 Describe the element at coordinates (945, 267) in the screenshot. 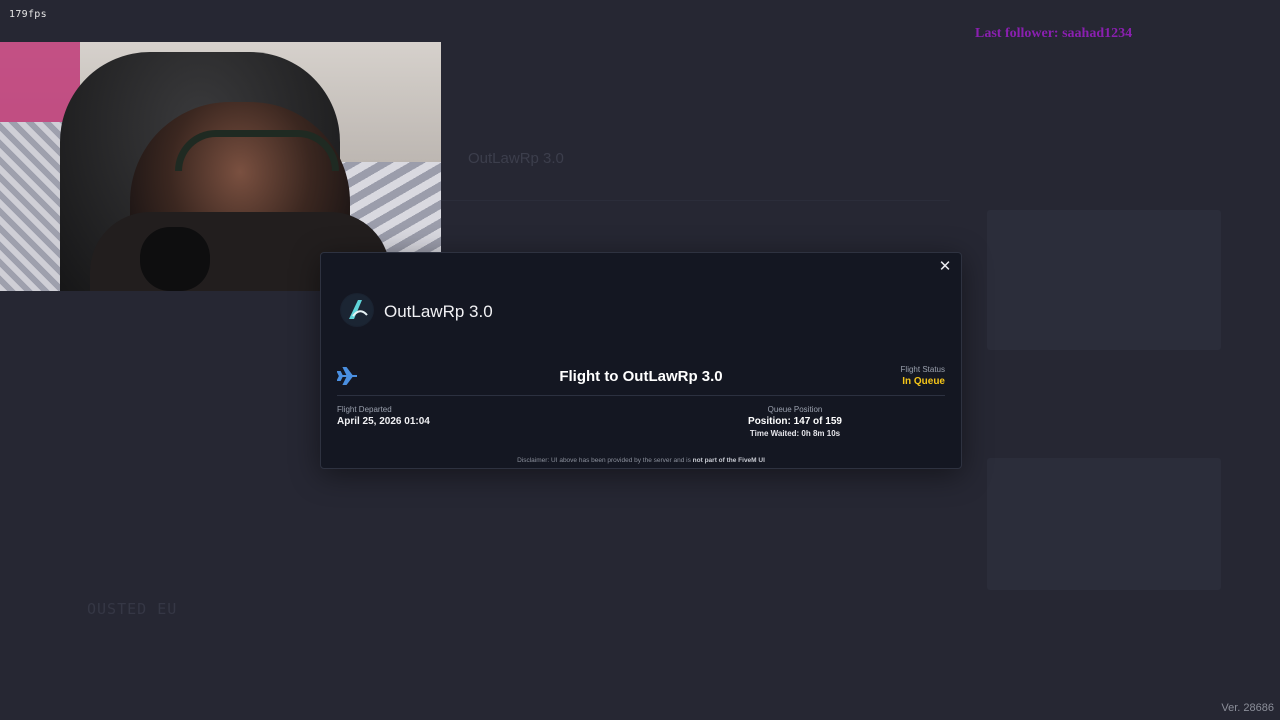

I see `close-icon: ✕` at that location.